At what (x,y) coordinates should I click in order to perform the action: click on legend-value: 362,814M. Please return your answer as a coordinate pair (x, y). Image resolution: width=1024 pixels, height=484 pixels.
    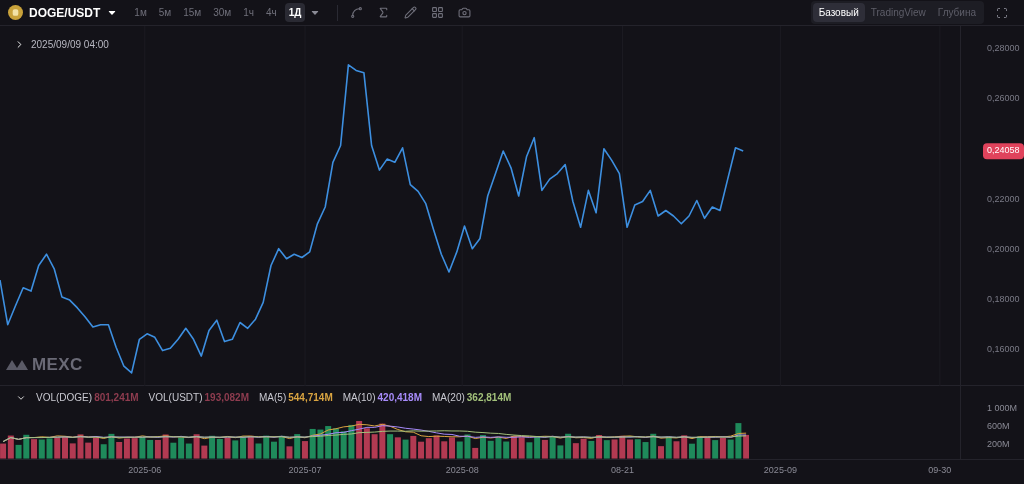
    Looking at the image, I should click on (489, 398).